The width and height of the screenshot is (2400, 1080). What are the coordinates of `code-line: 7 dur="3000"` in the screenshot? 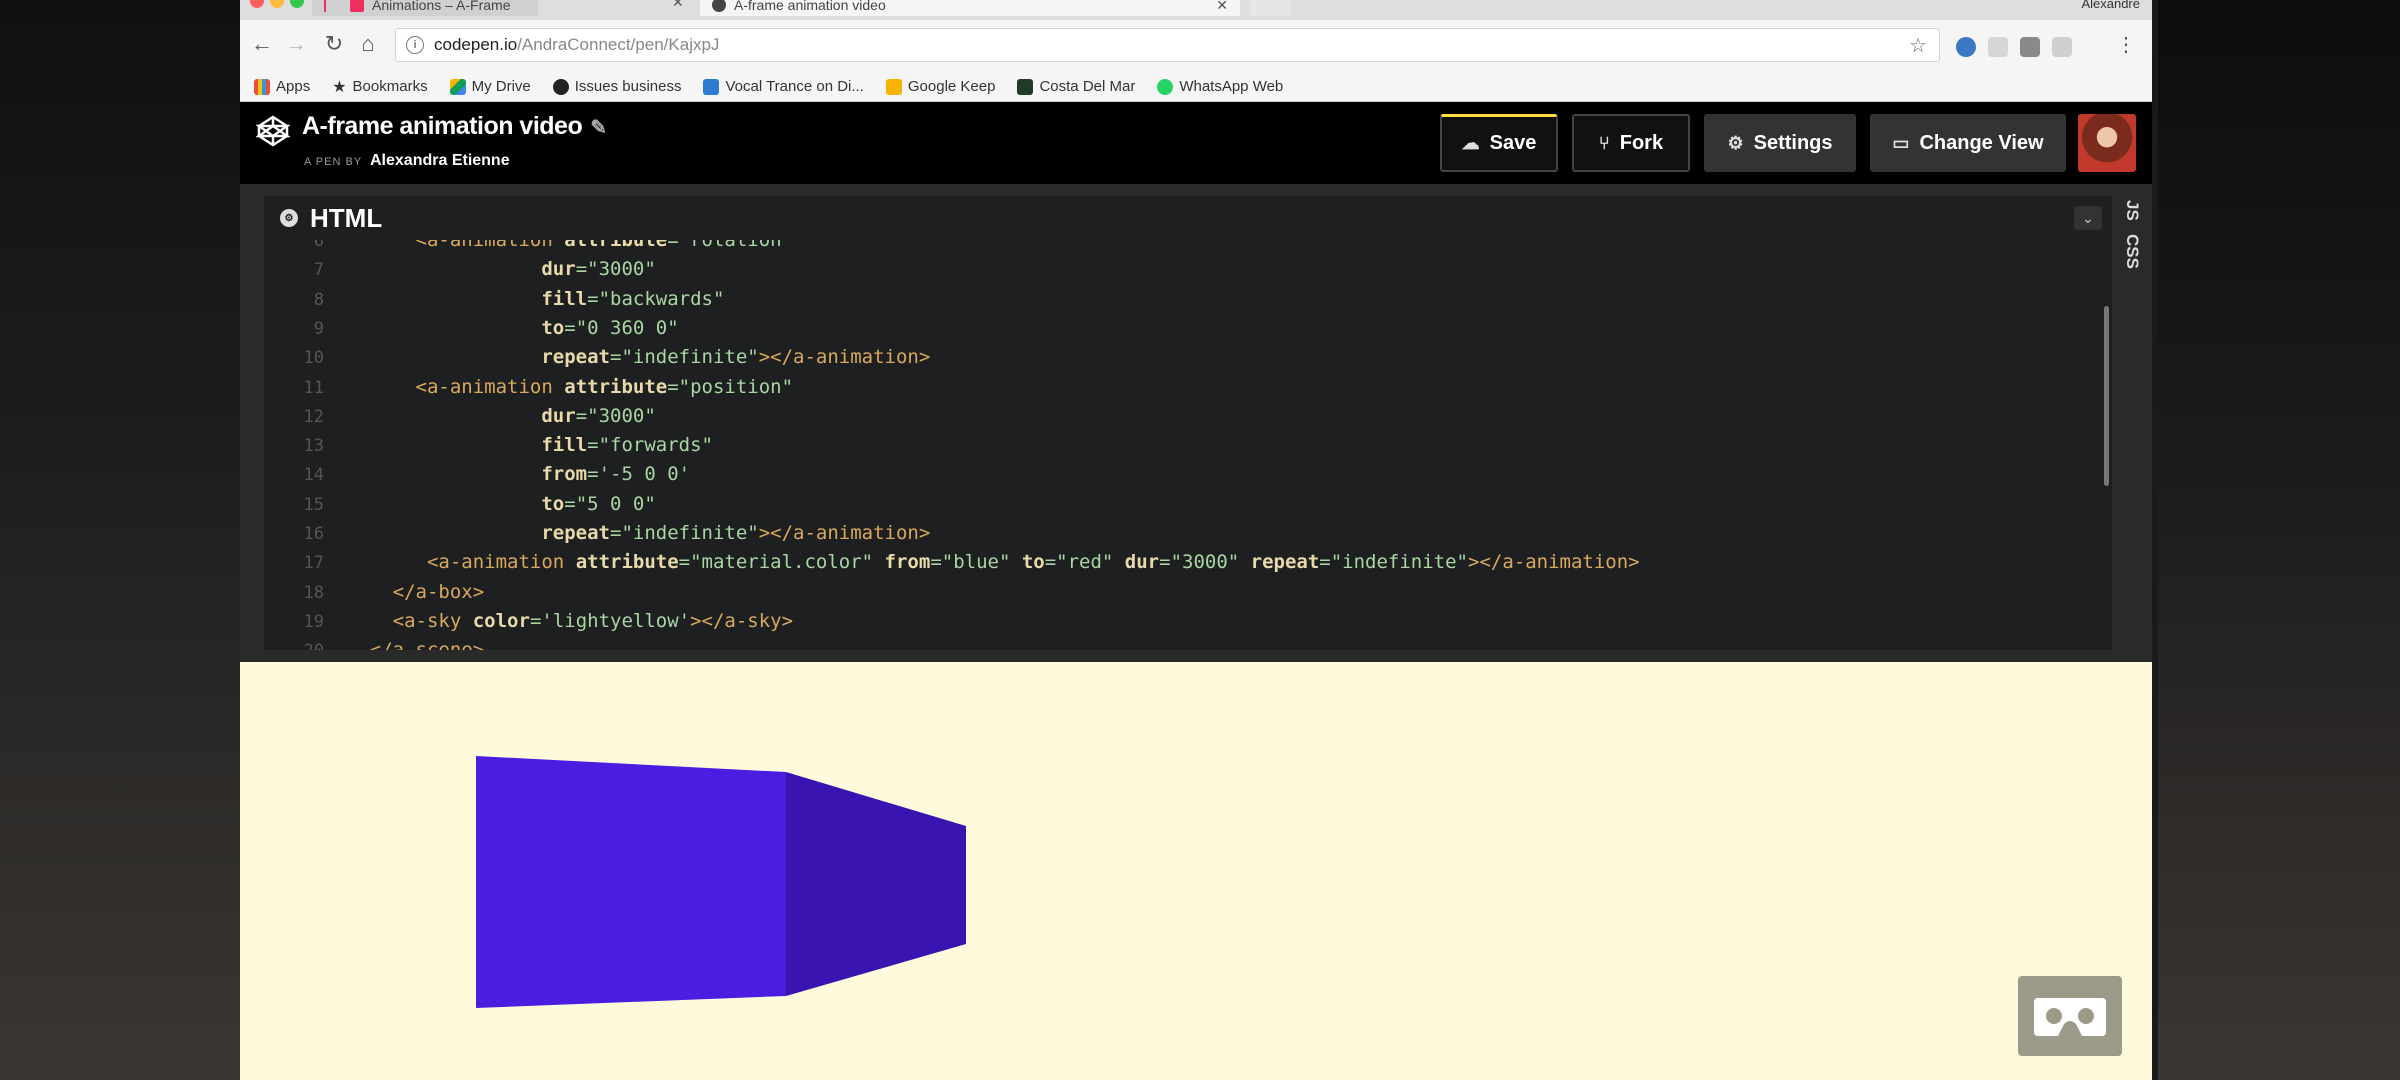 It's located at (460, 269).